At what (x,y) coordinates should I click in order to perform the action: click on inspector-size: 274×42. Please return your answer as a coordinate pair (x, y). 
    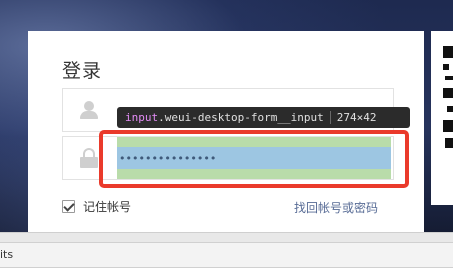
    Looking at the image, I should click on (356, 117).